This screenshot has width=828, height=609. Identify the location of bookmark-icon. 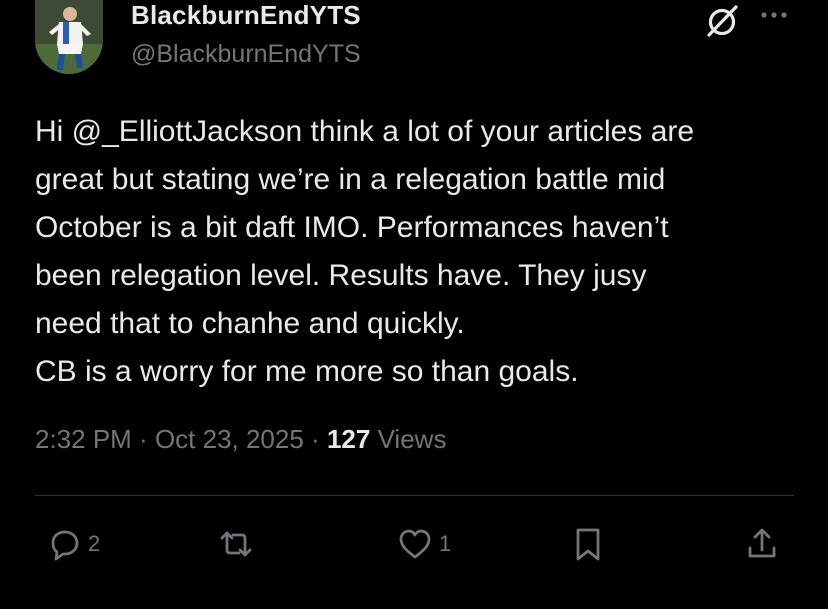
(588, 544).